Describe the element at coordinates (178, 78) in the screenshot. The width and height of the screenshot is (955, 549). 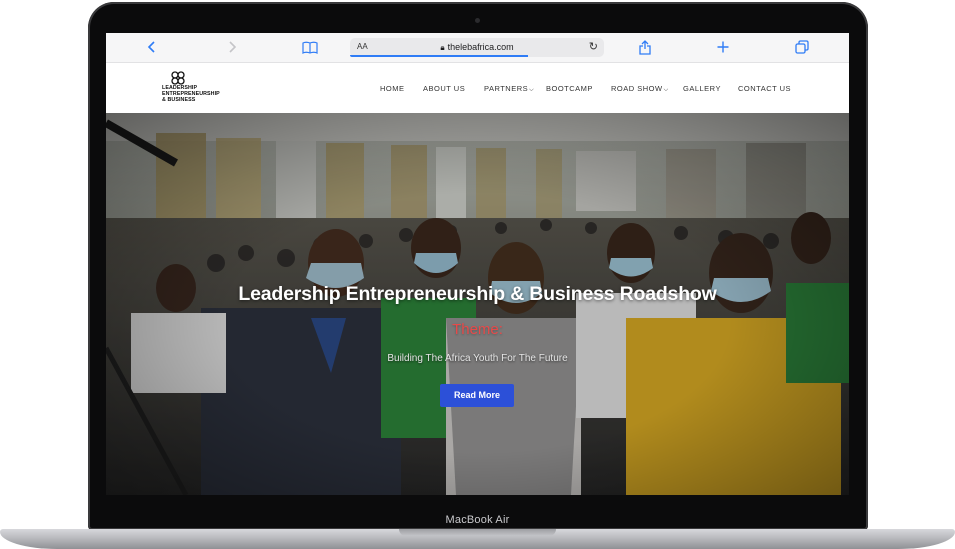
I see `logo-mark-icon` at that location.